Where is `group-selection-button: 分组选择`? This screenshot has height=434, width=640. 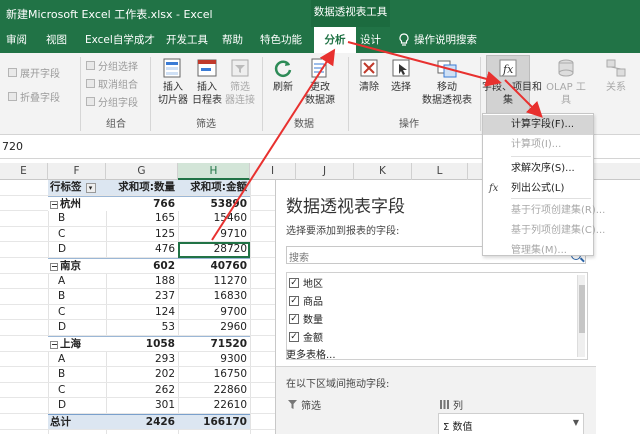
group-selection-button: 分组选择 is located at coordinates (112, 65).